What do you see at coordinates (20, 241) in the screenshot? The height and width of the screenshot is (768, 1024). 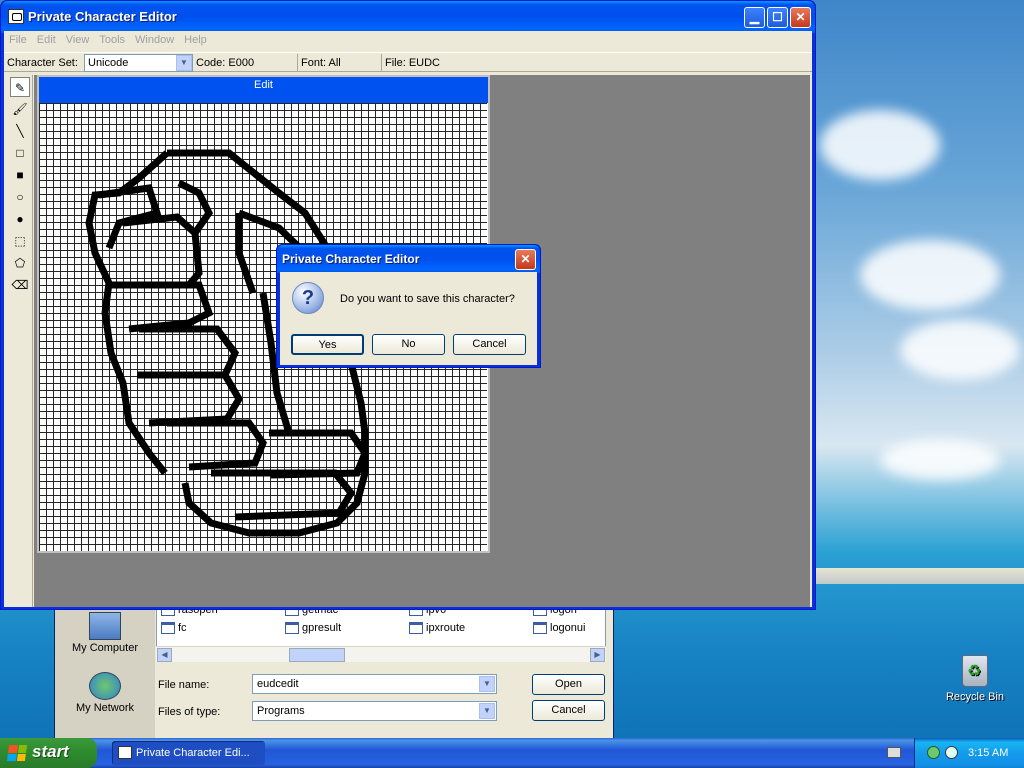 I see `rectangular-selection-tool-icon: ⬚` at bounding box center [20, 241].